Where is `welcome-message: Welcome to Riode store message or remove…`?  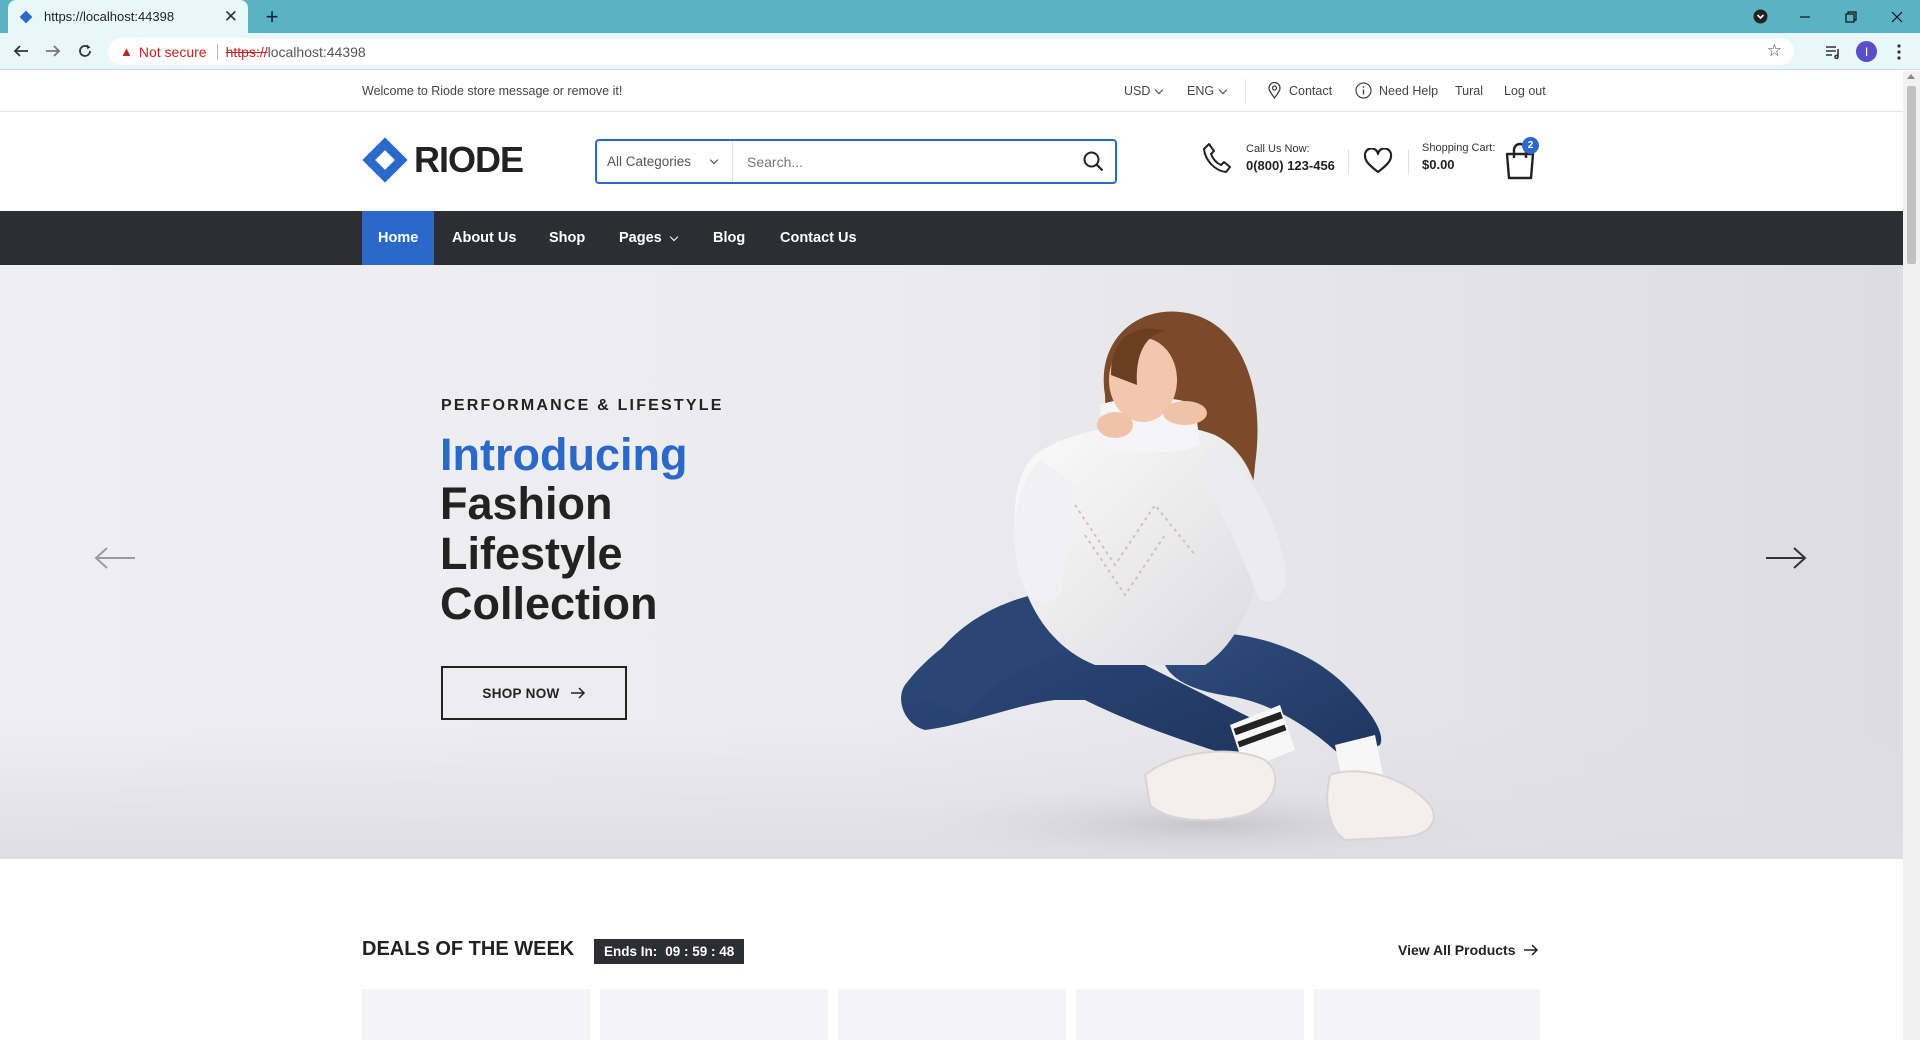
welcome-message: Welcome to Riode store message or remove… is located at coordinates (492, 91).